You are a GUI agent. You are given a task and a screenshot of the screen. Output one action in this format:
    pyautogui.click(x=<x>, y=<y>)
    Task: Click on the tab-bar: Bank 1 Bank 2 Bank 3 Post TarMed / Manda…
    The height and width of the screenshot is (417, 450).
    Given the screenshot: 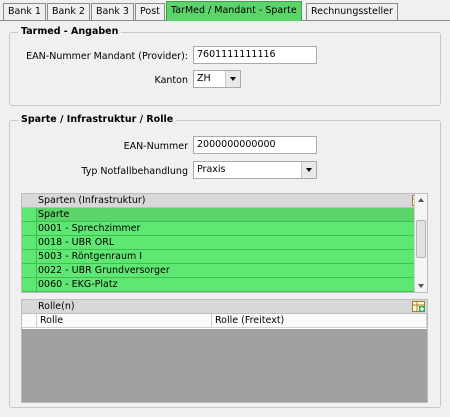 What is the action you would take?
    pyautogui.click(x=225, y=11)
    